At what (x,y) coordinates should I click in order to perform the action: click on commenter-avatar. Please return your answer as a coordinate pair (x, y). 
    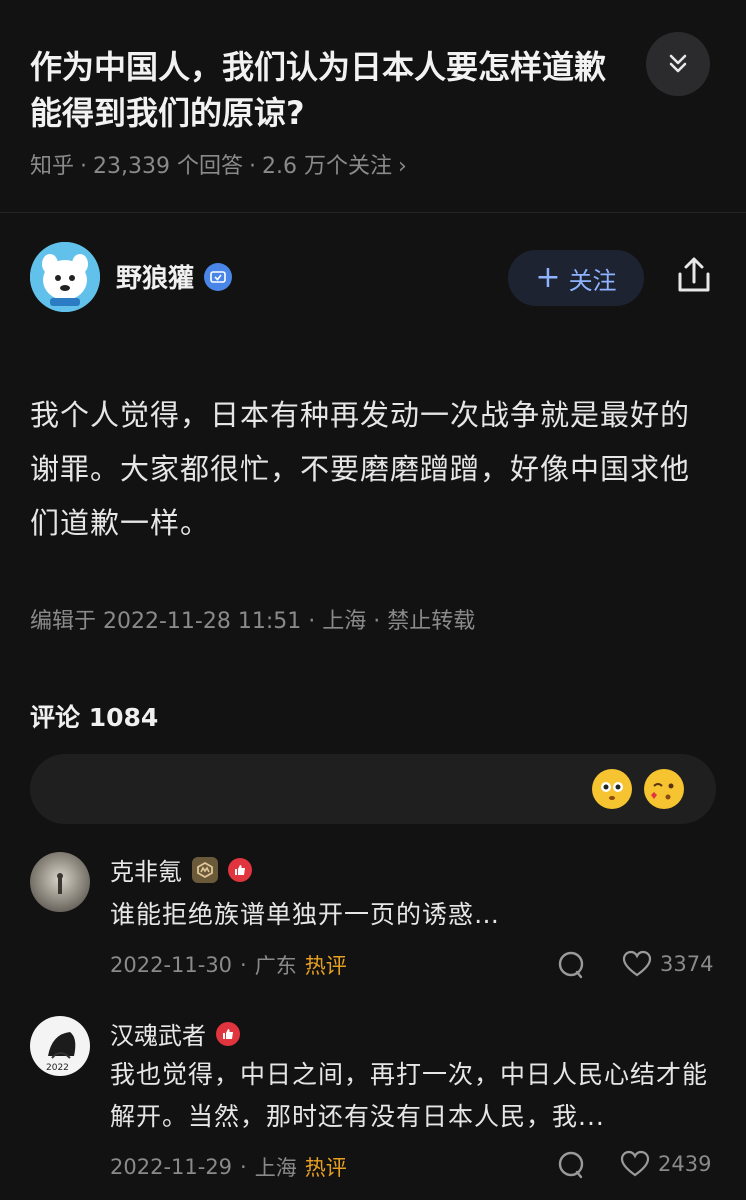
    Looking at the image, I should click on (60, 882).